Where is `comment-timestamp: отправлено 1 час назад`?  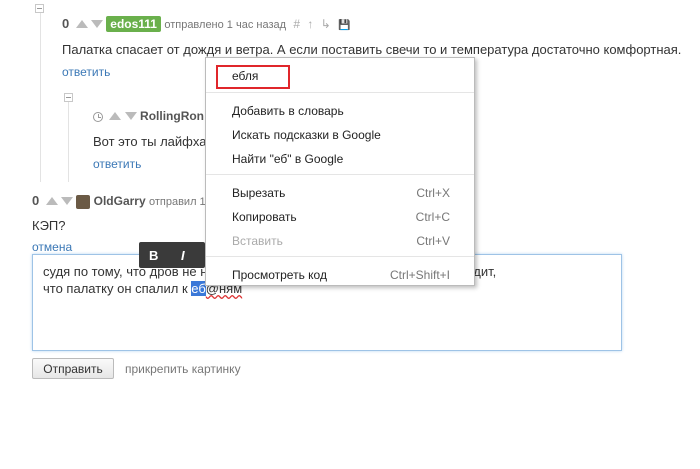
comment-timestamp: отправлено 1 час назад is located at coordinates (225, 25).